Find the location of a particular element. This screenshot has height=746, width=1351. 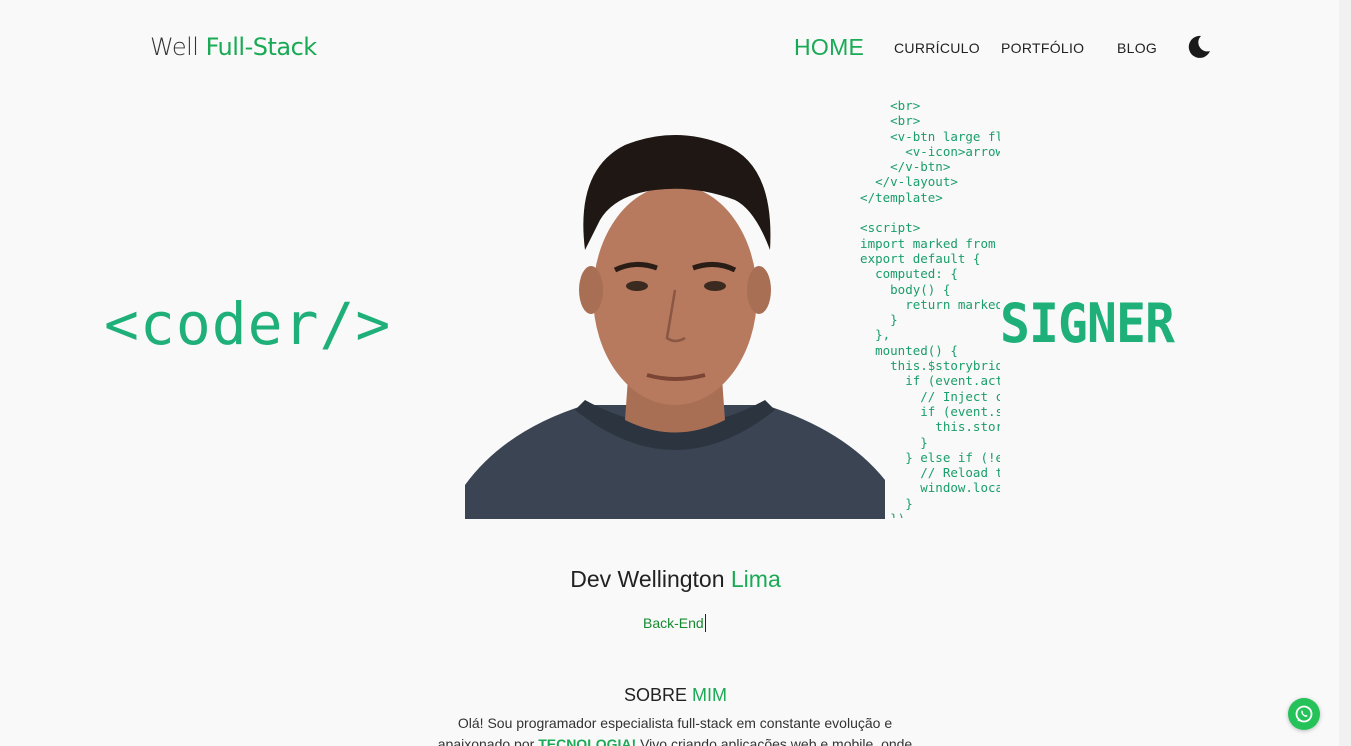

code-line: }) is located at coordinates (922, 514).